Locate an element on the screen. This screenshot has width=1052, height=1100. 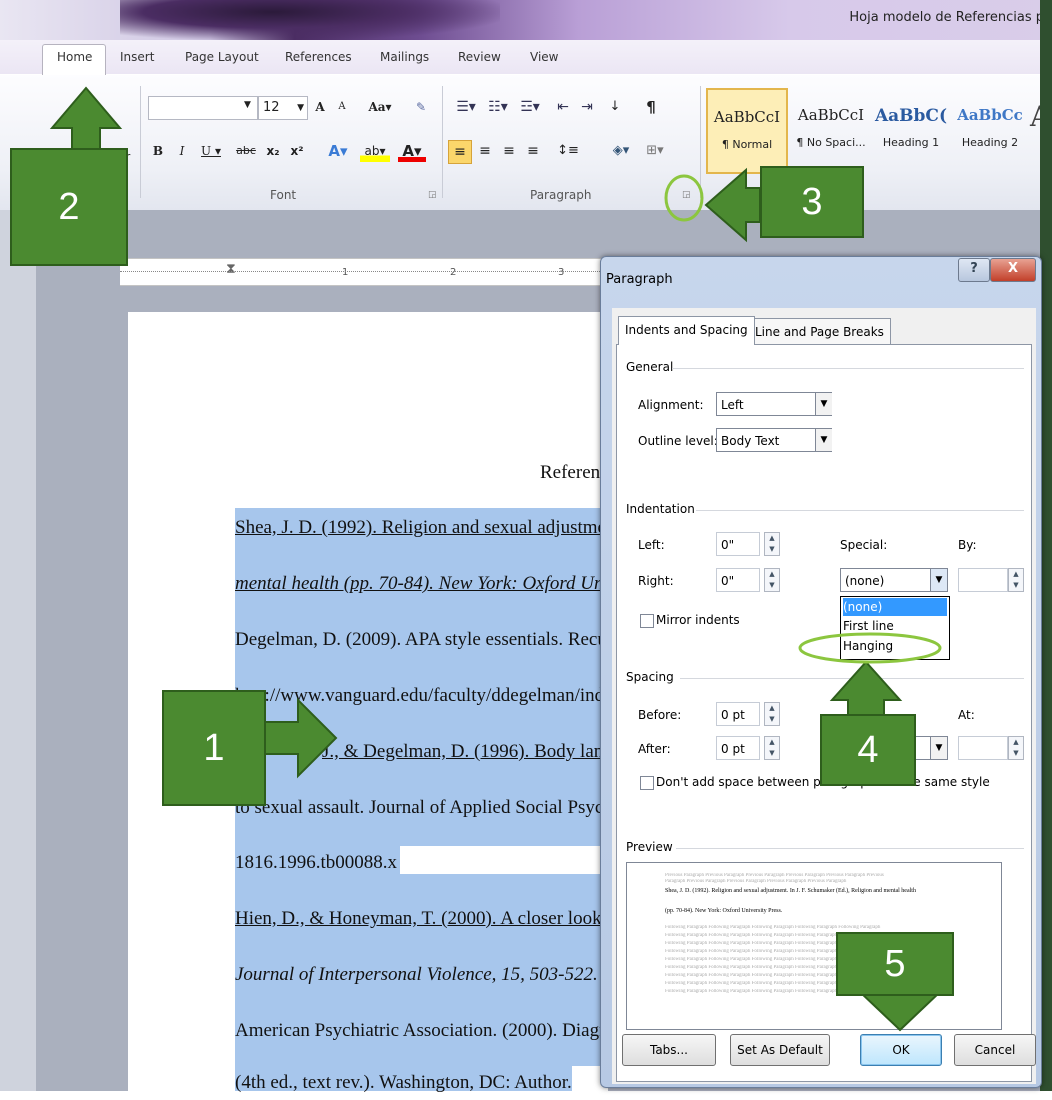
annotation-3: 3 is located at coordinates (812, 202).